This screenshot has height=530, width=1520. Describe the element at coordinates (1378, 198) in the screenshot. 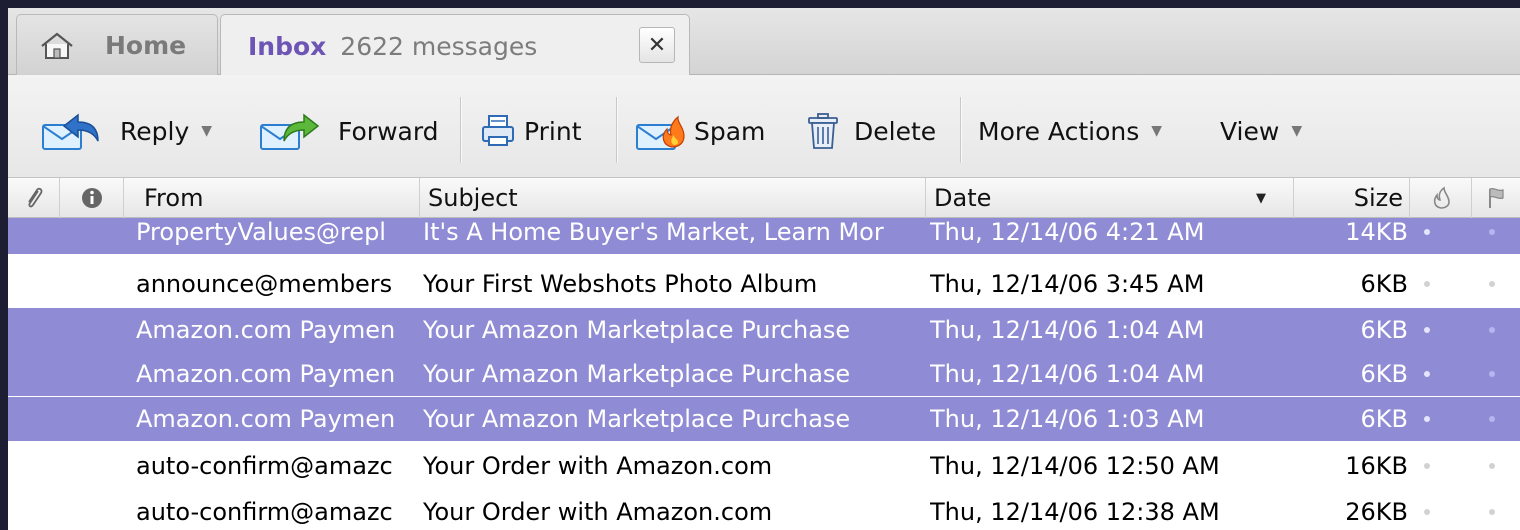

I see `size-header-label: Size` at that location.